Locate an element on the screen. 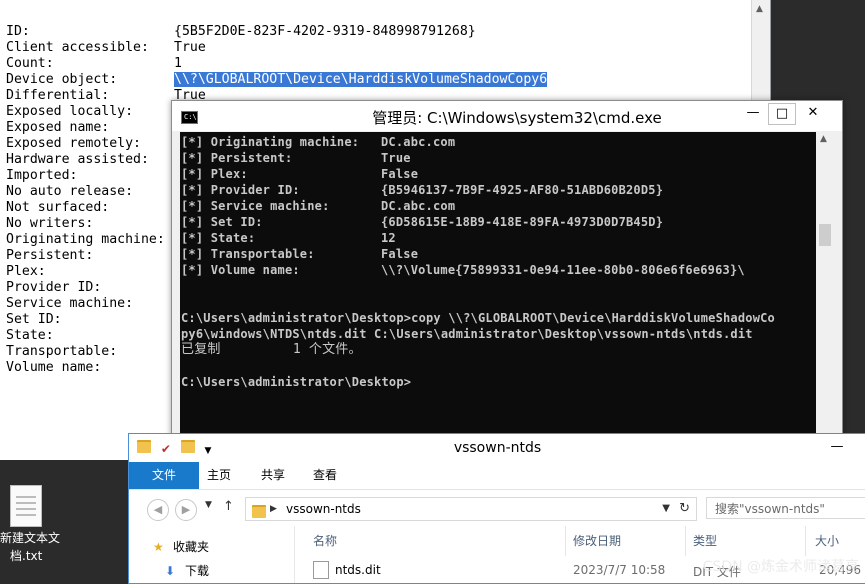 The width and height of the screenshot is (865, 584). console-property-key: [*] Transportable: is located at coordinates (248, 254).